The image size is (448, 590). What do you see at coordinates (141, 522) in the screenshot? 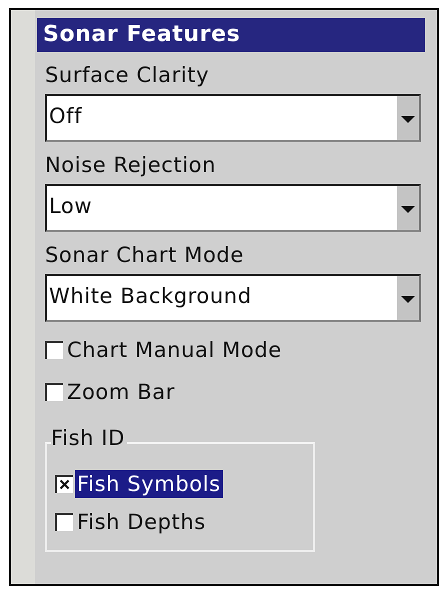
I see `checkbox-label: Fish Depths` at bounding box center [141, 522].